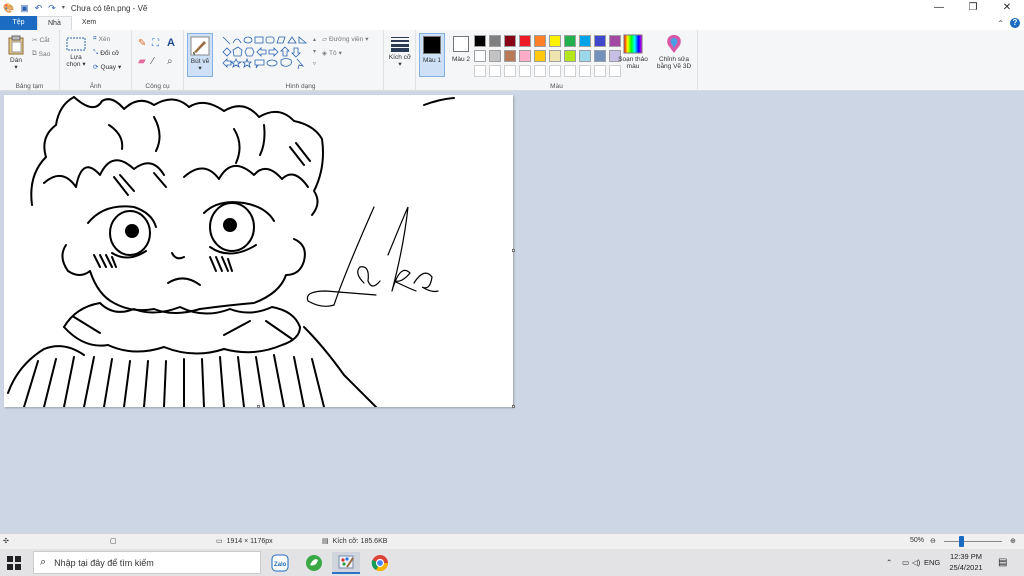  What do you see at coordinates (142, 62) in the screenshot?
I see `eraser-icon: ▰` at bounding box center [142, 62].